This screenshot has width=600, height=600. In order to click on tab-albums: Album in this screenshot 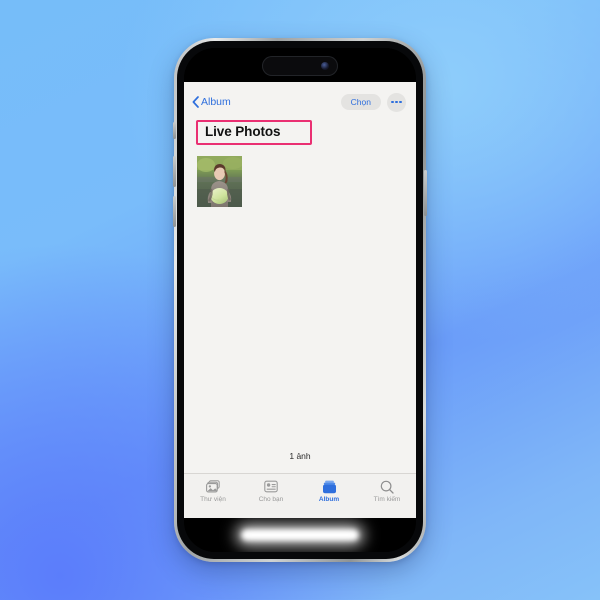, I will do `click(329, 491)`.